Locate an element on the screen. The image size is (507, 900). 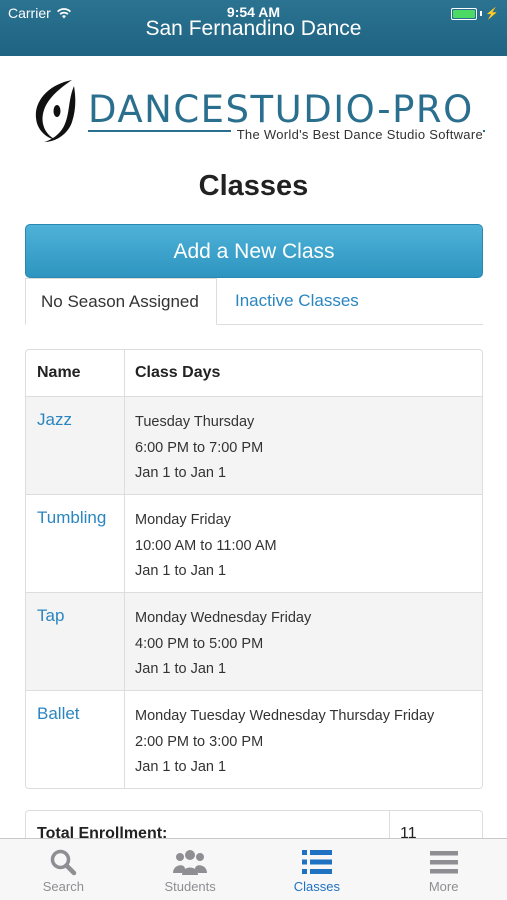
class-link-ballet: Ballet is located at coordinates (58, 713).